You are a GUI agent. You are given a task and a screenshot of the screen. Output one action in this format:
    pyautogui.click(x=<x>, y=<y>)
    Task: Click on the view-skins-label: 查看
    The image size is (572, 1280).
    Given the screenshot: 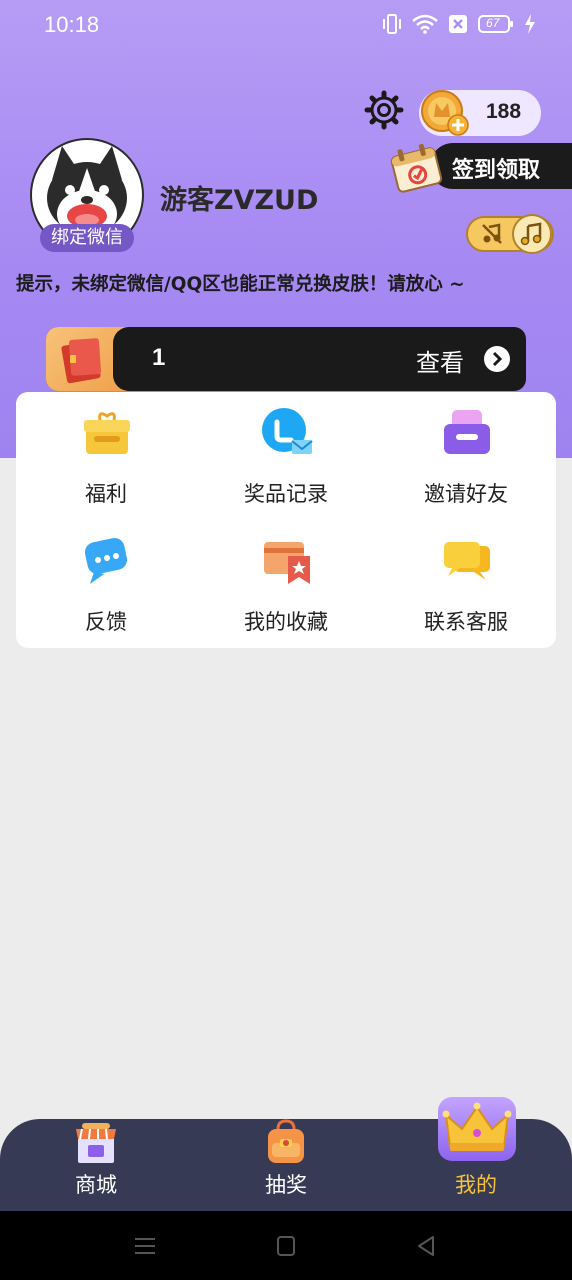 What is the action you would take?
    pyautogui.click(x=440, y=360)
    